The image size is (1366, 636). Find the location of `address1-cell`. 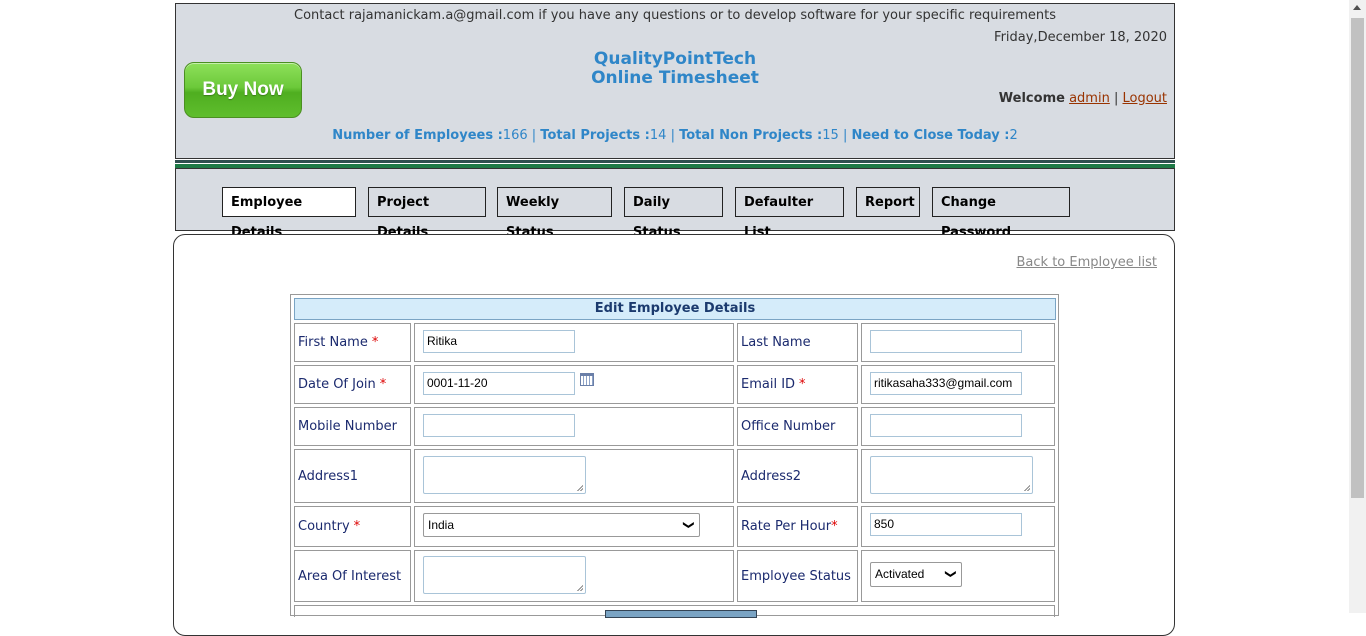

address1-cell is located at coordinates (574, 476).